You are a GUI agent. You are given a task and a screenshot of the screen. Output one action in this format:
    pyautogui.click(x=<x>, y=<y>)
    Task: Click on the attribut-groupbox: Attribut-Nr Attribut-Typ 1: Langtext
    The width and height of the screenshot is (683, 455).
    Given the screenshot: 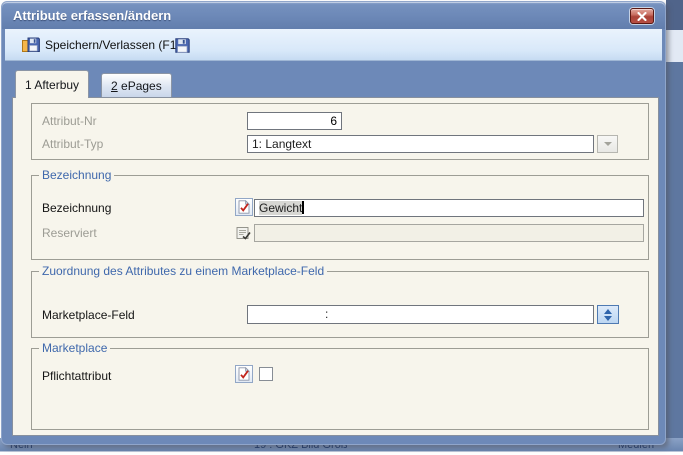 What is the action you would take?
    pyautogui.click(x=340, y=131)
    